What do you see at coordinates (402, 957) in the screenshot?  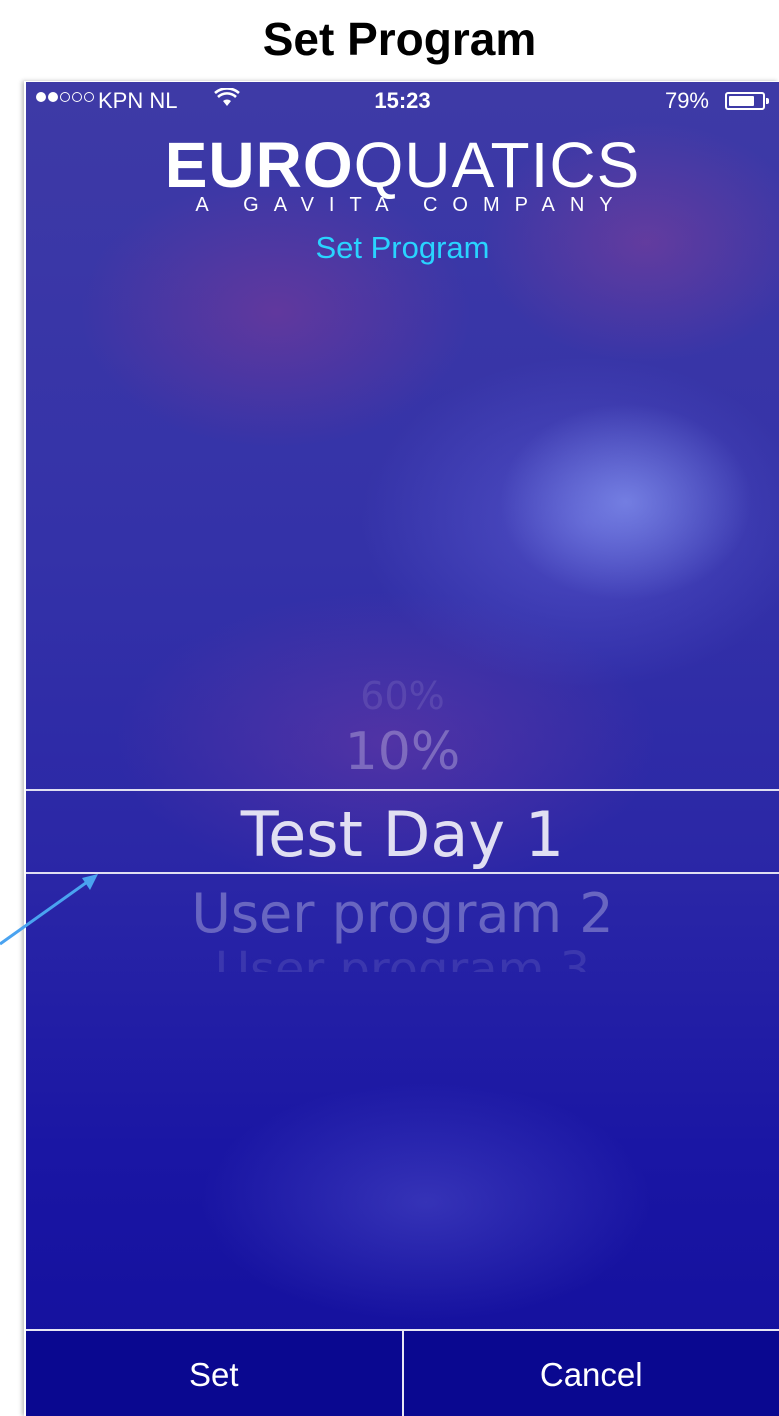 I see `picker-option: User program 3` at bounding box center [402, 957].